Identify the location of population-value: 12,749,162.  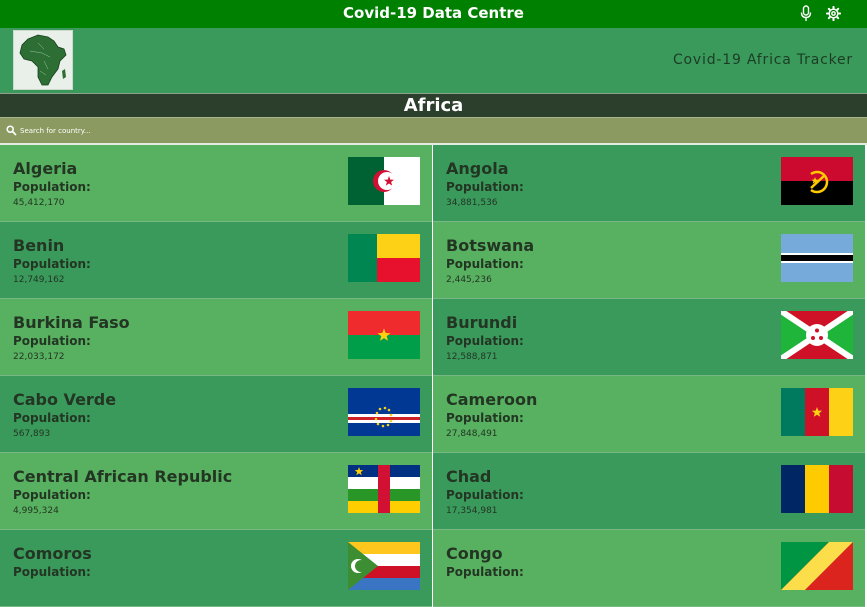
(39, 280).